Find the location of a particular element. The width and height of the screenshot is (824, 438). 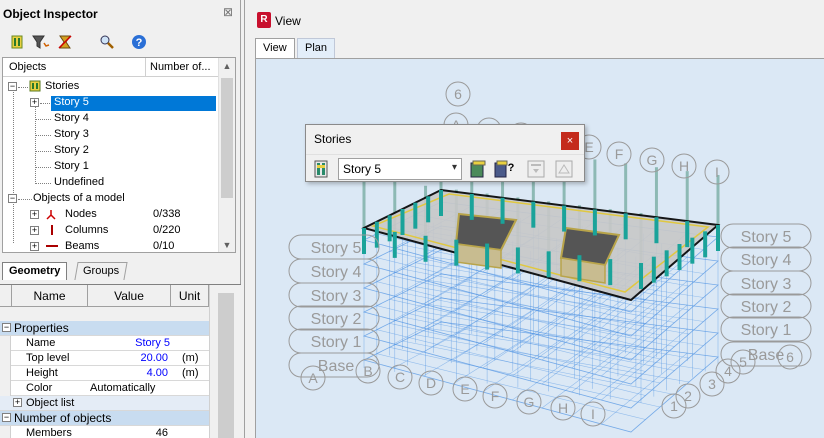

props-scrollbar is located at coordinates (225, 361).